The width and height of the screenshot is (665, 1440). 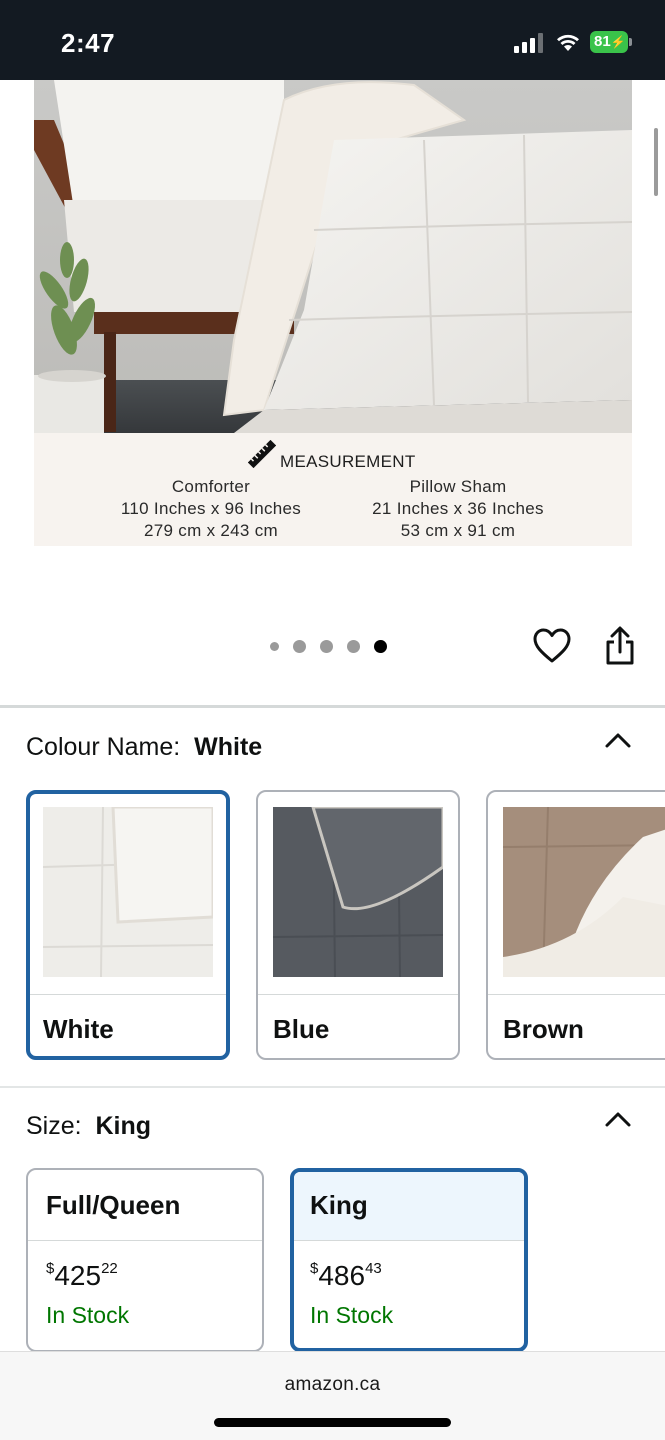 What do you see at coordinates (409, 1206) in the screenshot?
I see `size-option-header: King` at bounding box center [409, 1206].